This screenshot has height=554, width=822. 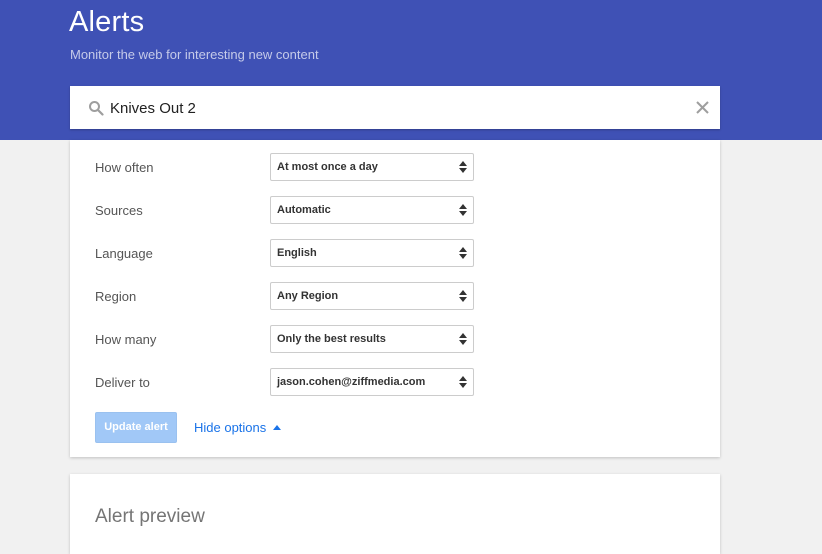 I want to click on alert-preview-title: Alert preview, so click(x=150, y=516).